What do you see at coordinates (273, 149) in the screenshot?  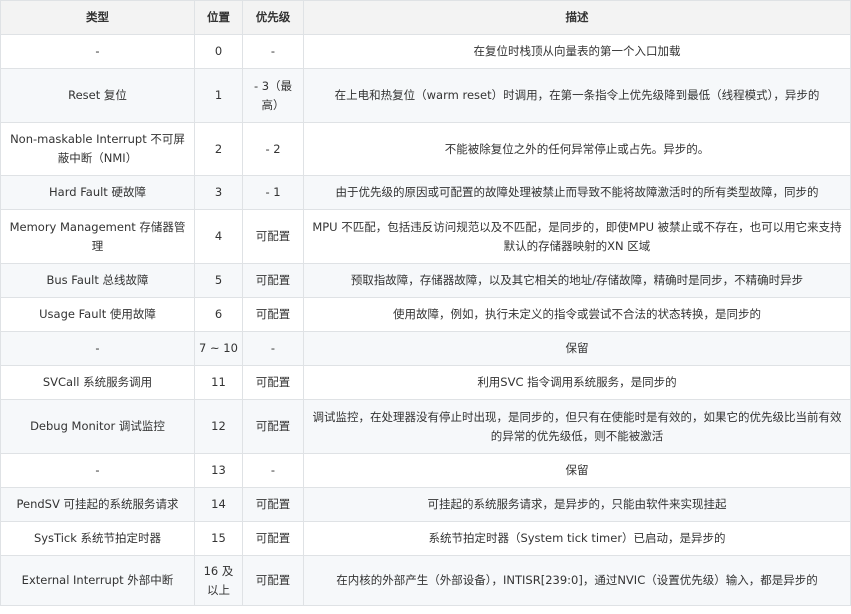 I see `cell-priority: - 2` at bounding box center [273, 149].